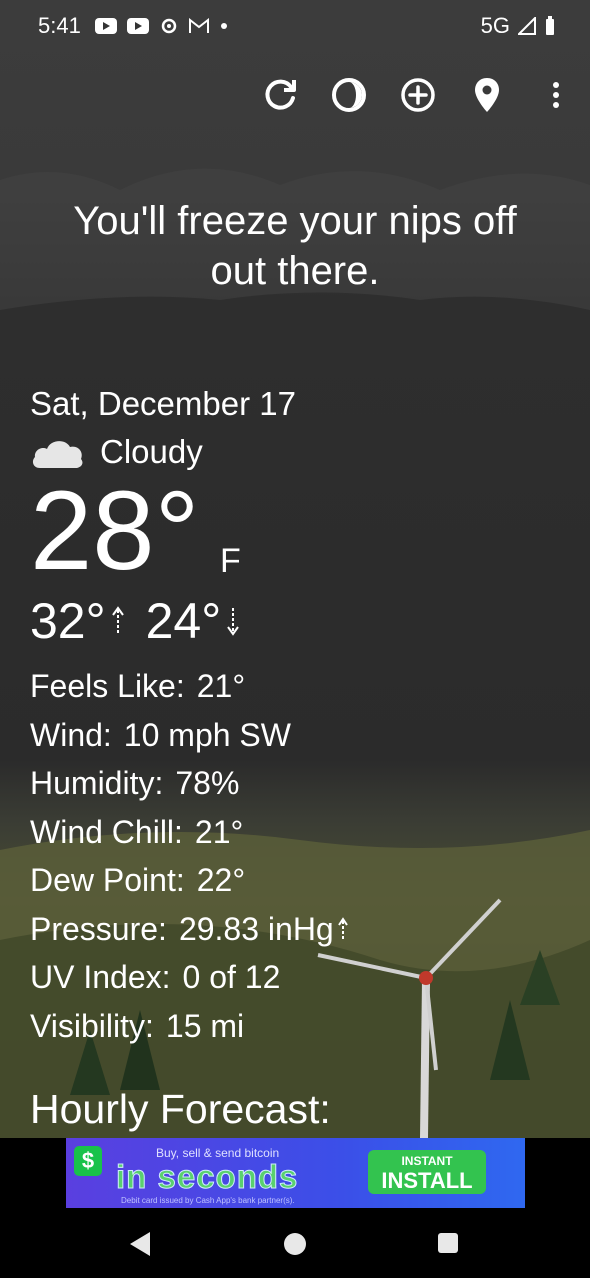 This screenshot has height=1278, width=590. I want to click on notification-icons, so click(161, 26).